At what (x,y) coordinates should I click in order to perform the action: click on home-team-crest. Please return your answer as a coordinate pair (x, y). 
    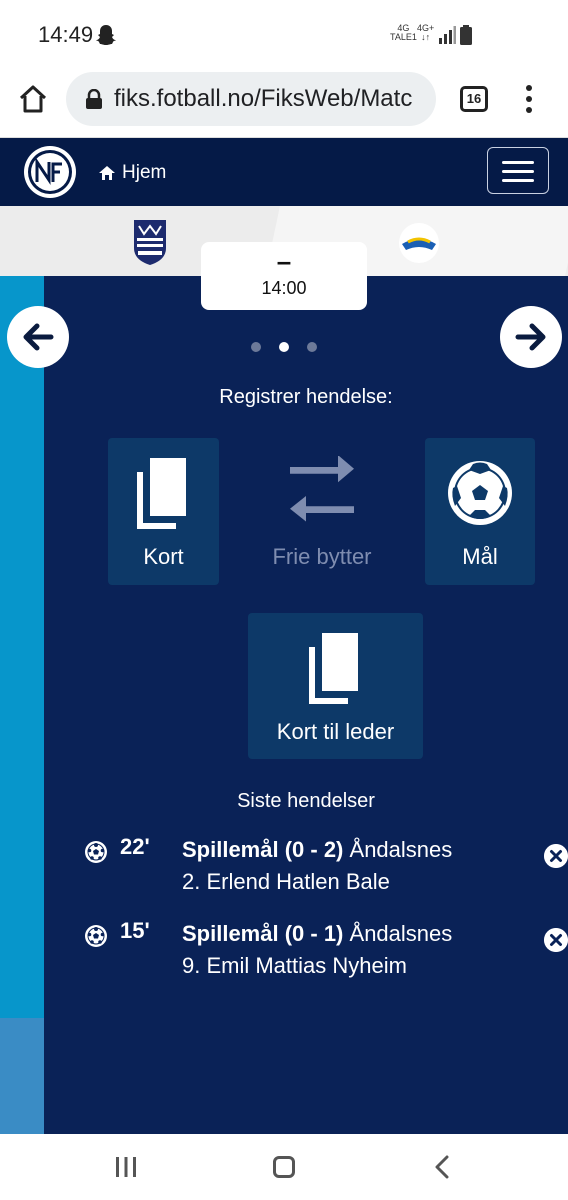
    Looking at the image, I should click on (150, 242).